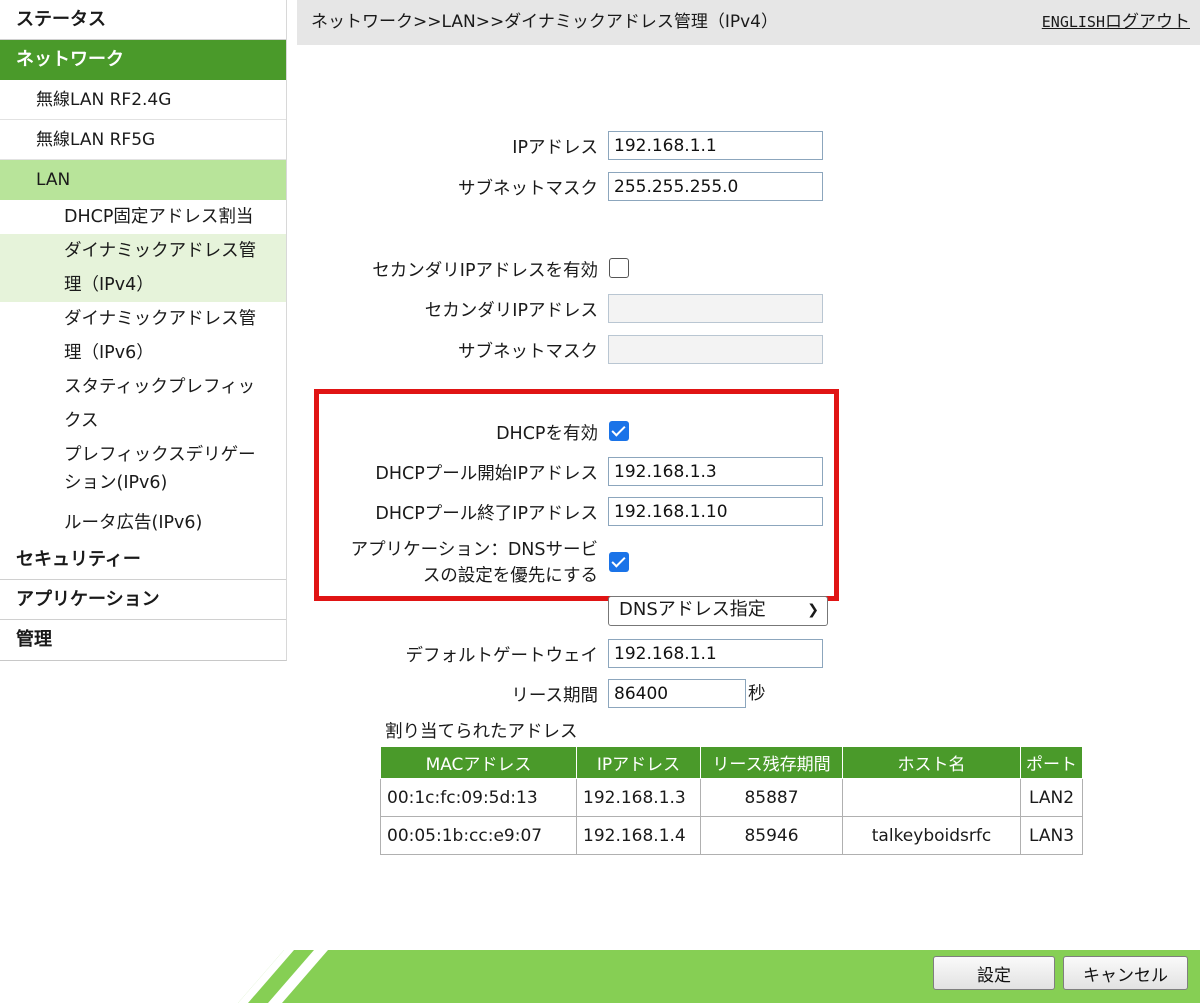 This screenshot has width=1200, height=1003. I want to click on col-hostname: ホスト名, so click(931, 762).